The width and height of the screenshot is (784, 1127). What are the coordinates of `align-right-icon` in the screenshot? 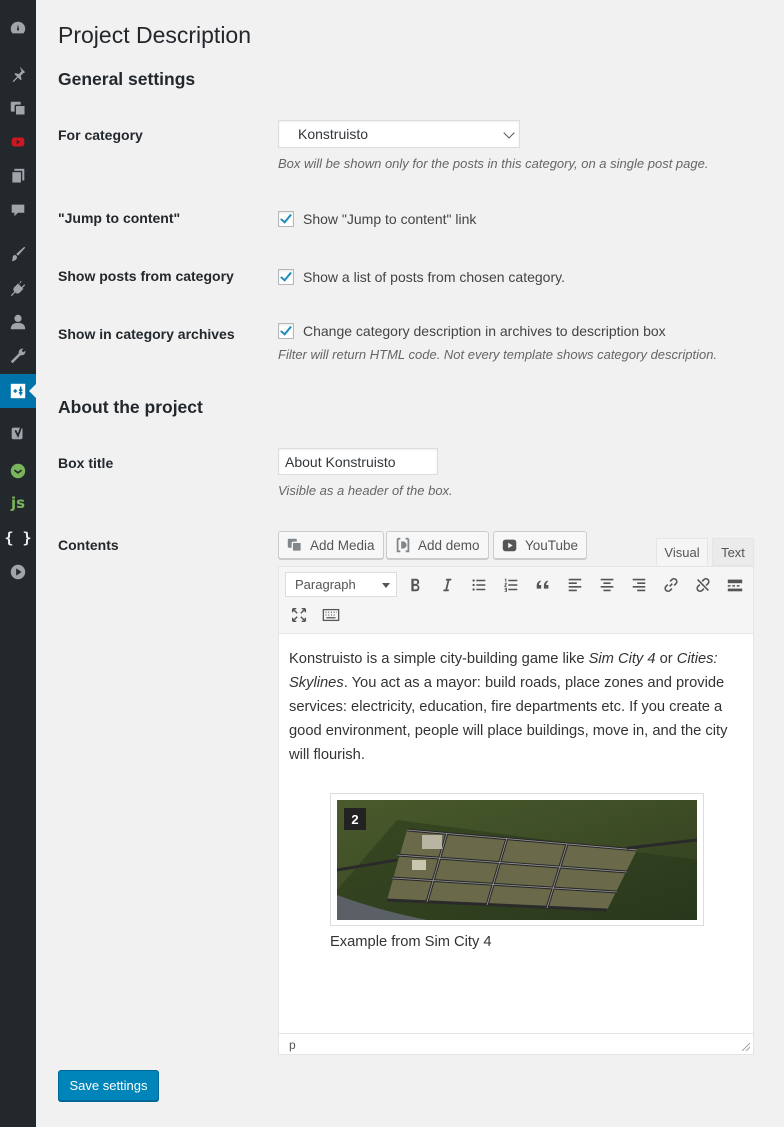 It's located at (639, 585).